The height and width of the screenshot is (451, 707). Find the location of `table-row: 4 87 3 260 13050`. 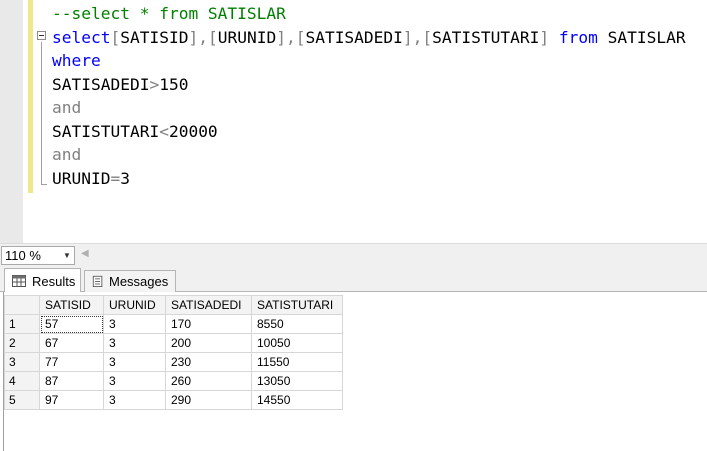

table-row: 4 87 3 260 13050 is located at coordinates (173, 381).